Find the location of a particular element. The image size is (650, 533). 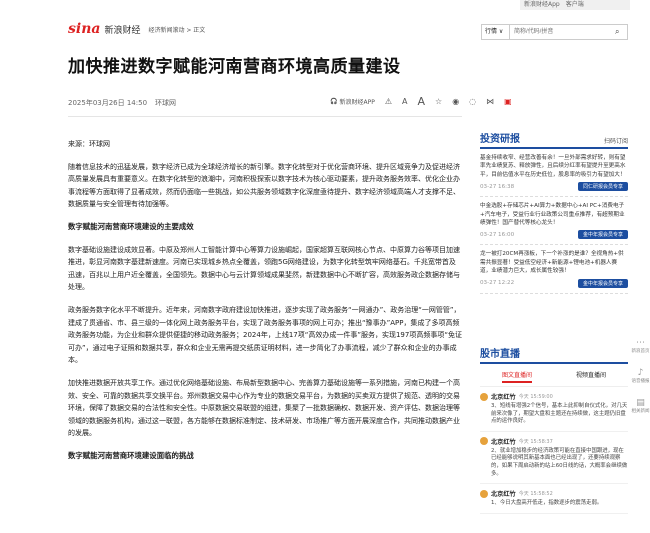

research-header: 投资研报 扫码订阅 is located at coordinates (554, 139).